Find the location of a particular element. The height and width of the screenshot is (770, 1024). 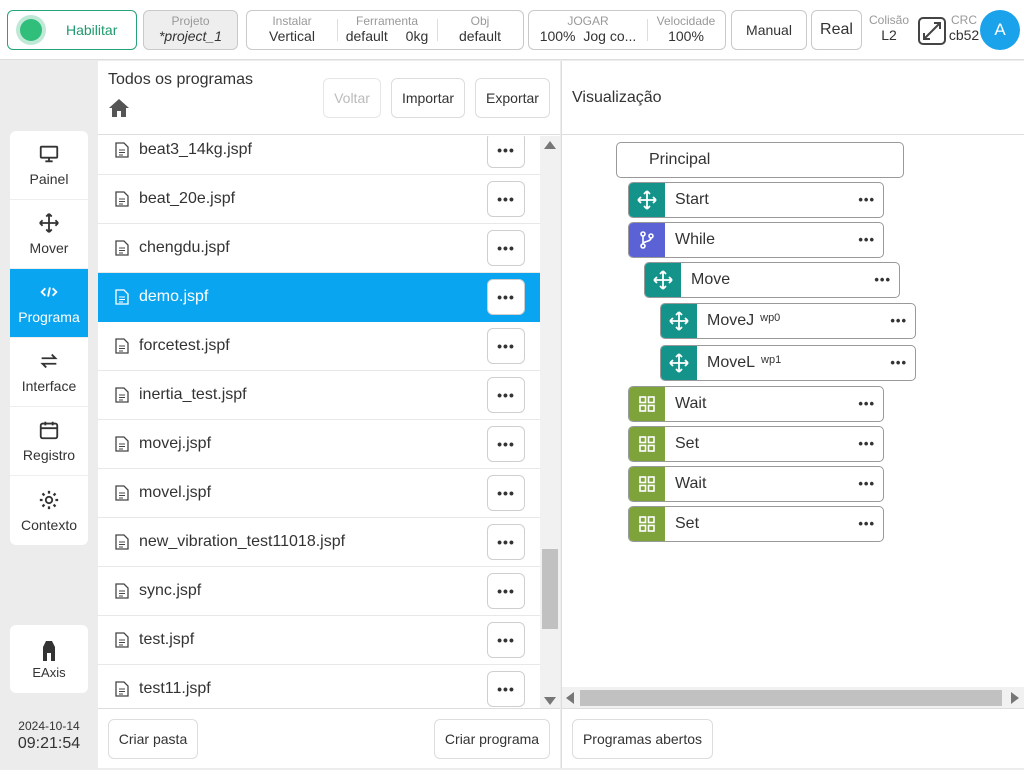

scroll-left-icon is located at coordinates (570, 698).